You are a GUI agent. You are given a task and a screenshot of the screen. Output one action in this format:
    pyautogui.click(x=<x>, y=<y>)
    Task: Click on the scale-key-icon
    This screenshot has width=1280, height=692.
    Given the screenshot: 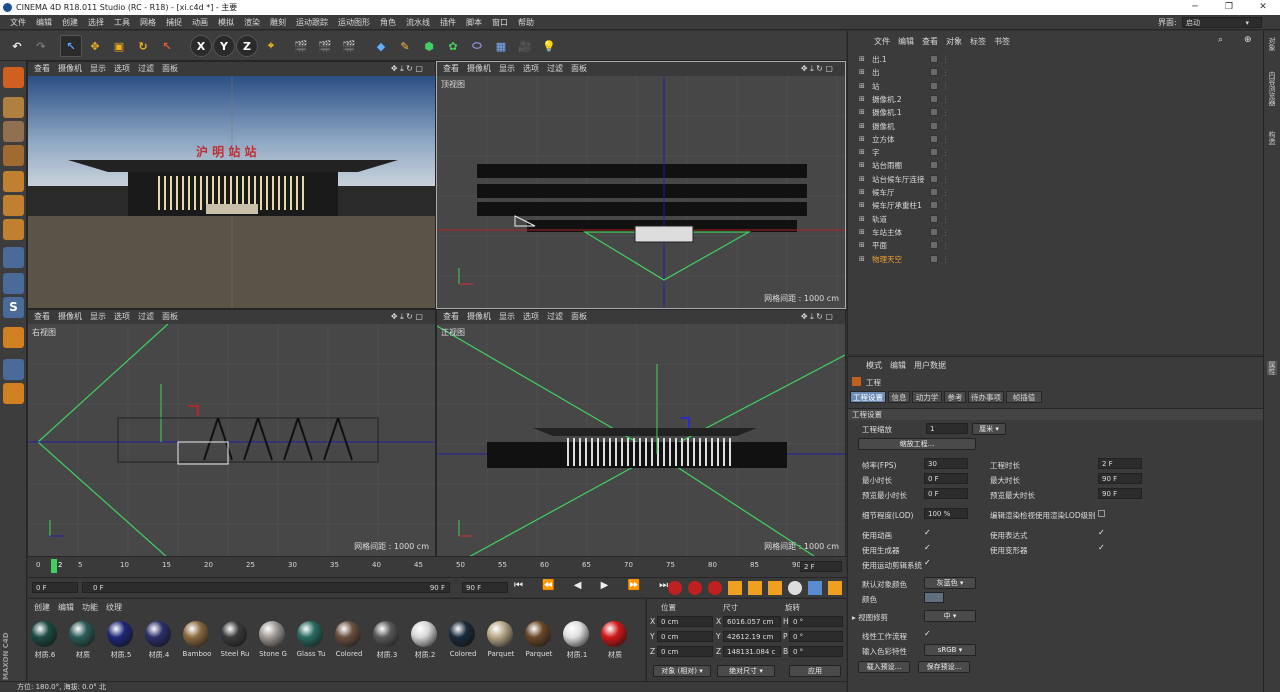 What is the action you would take?
    pyautogui.click(x=755, y=588)
    